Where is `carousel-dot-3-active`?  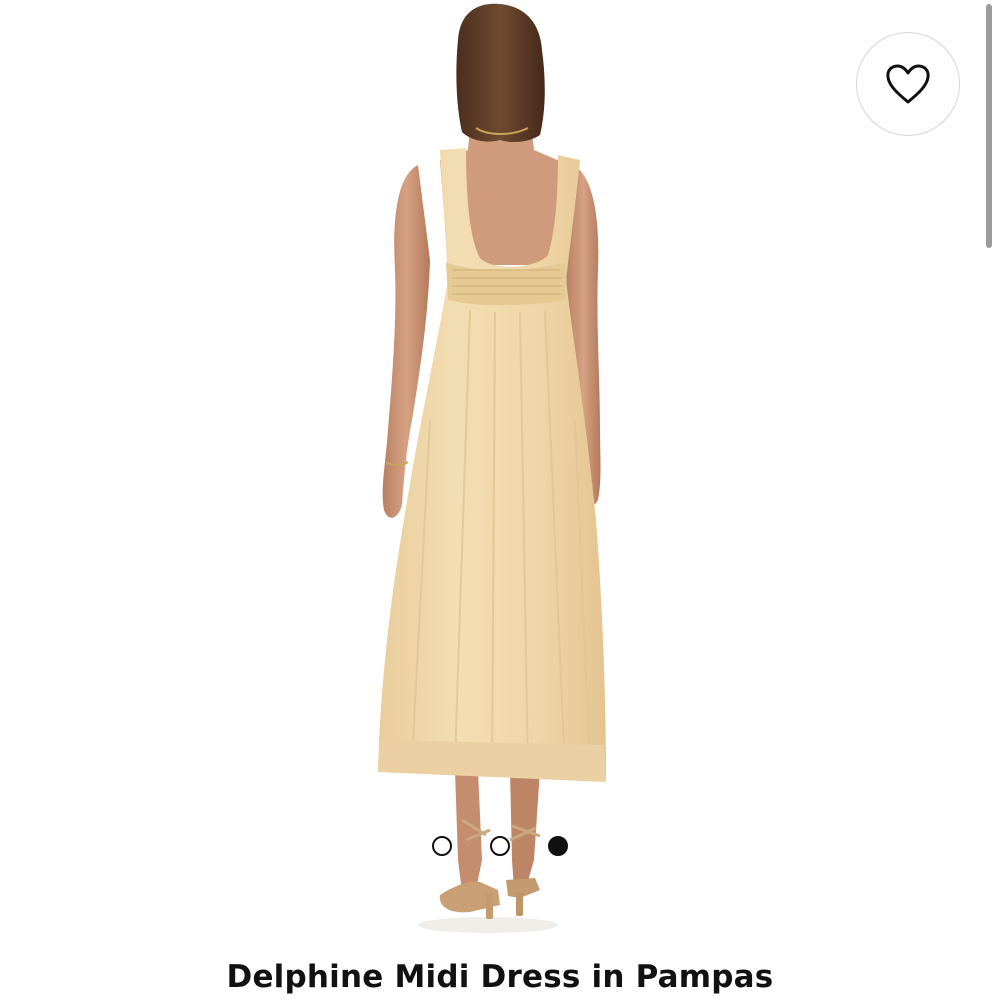
carousel-dot-3-active is located at coordinates (558, 846).